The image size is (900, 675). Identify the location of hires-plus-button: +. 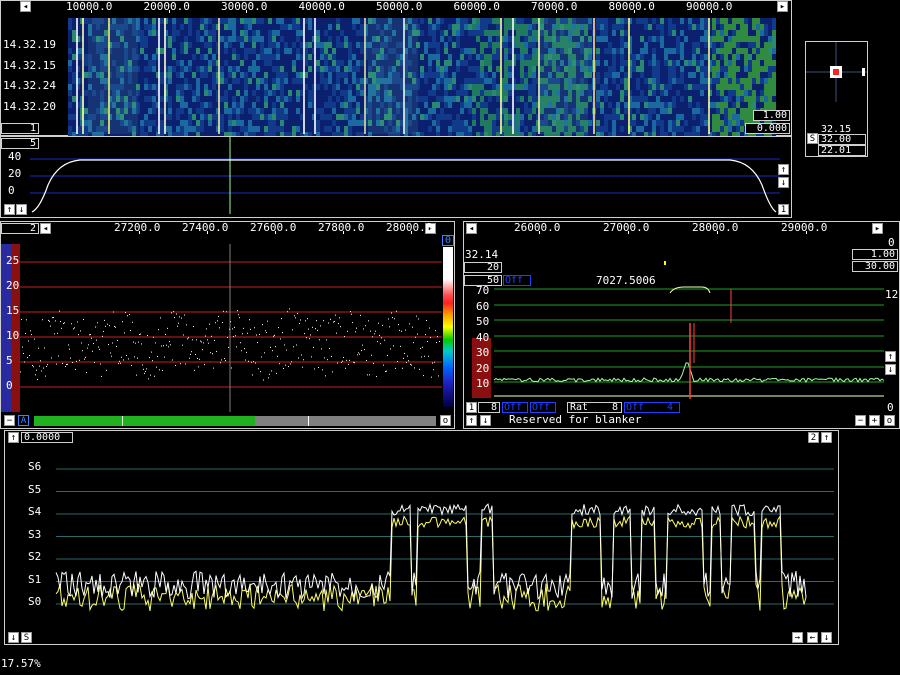
(874, 420).